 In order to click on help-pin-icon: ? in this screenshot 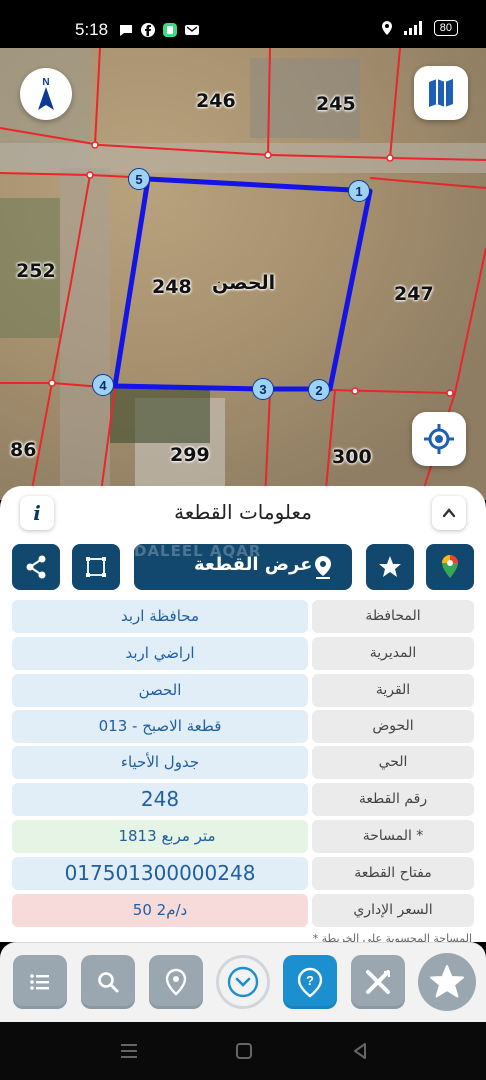, I will do `click(310, 982)`.